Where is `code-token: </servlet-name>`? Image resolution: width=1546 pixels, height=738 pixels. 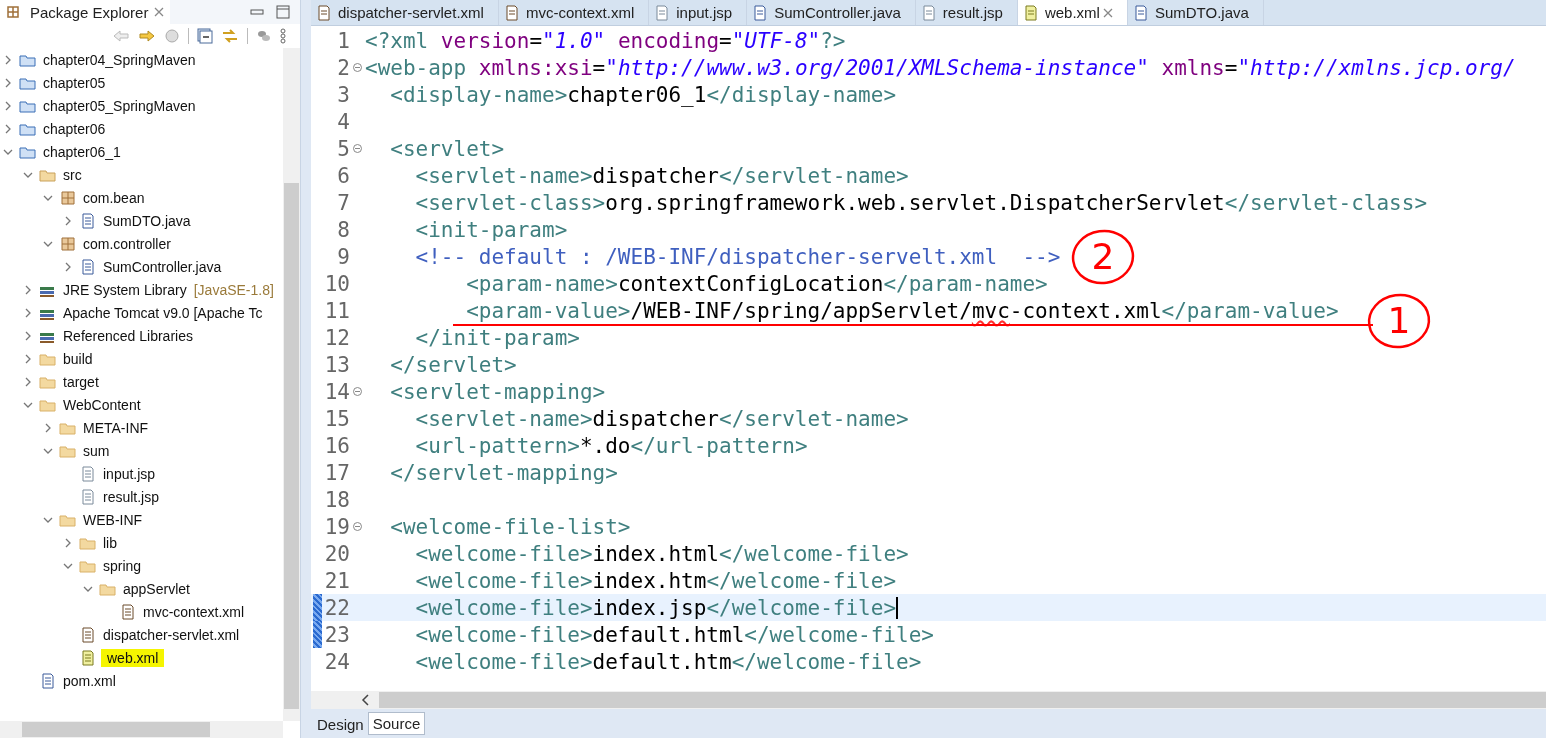 code-token: </servlet-name> is located at coordinates (814, 175).